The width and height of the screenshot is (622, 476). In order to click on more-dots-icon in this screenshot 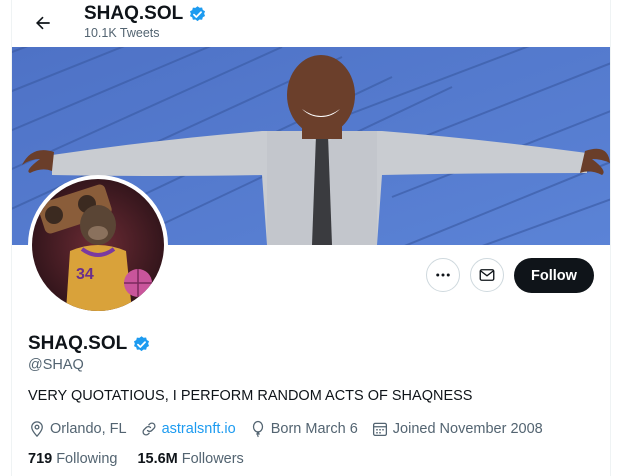, I will do `click(443, 275)`.